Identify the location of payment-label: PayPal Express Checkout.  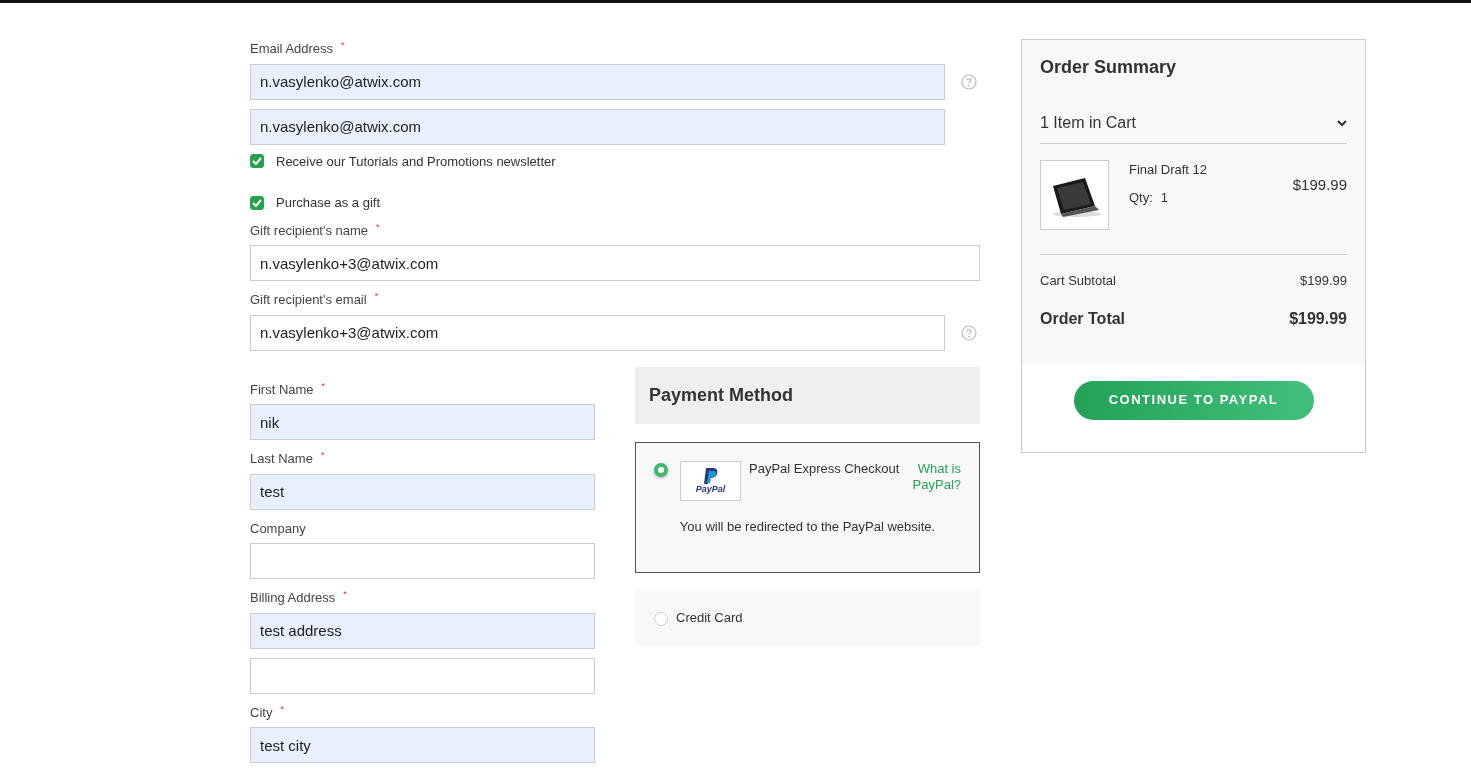
(825, 469).